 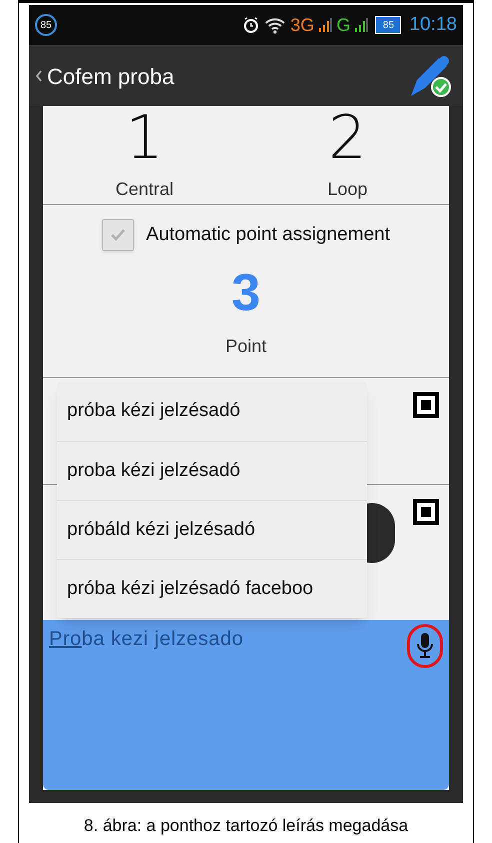 I want to click on counter-number: 1, so click(x=144, y=138).